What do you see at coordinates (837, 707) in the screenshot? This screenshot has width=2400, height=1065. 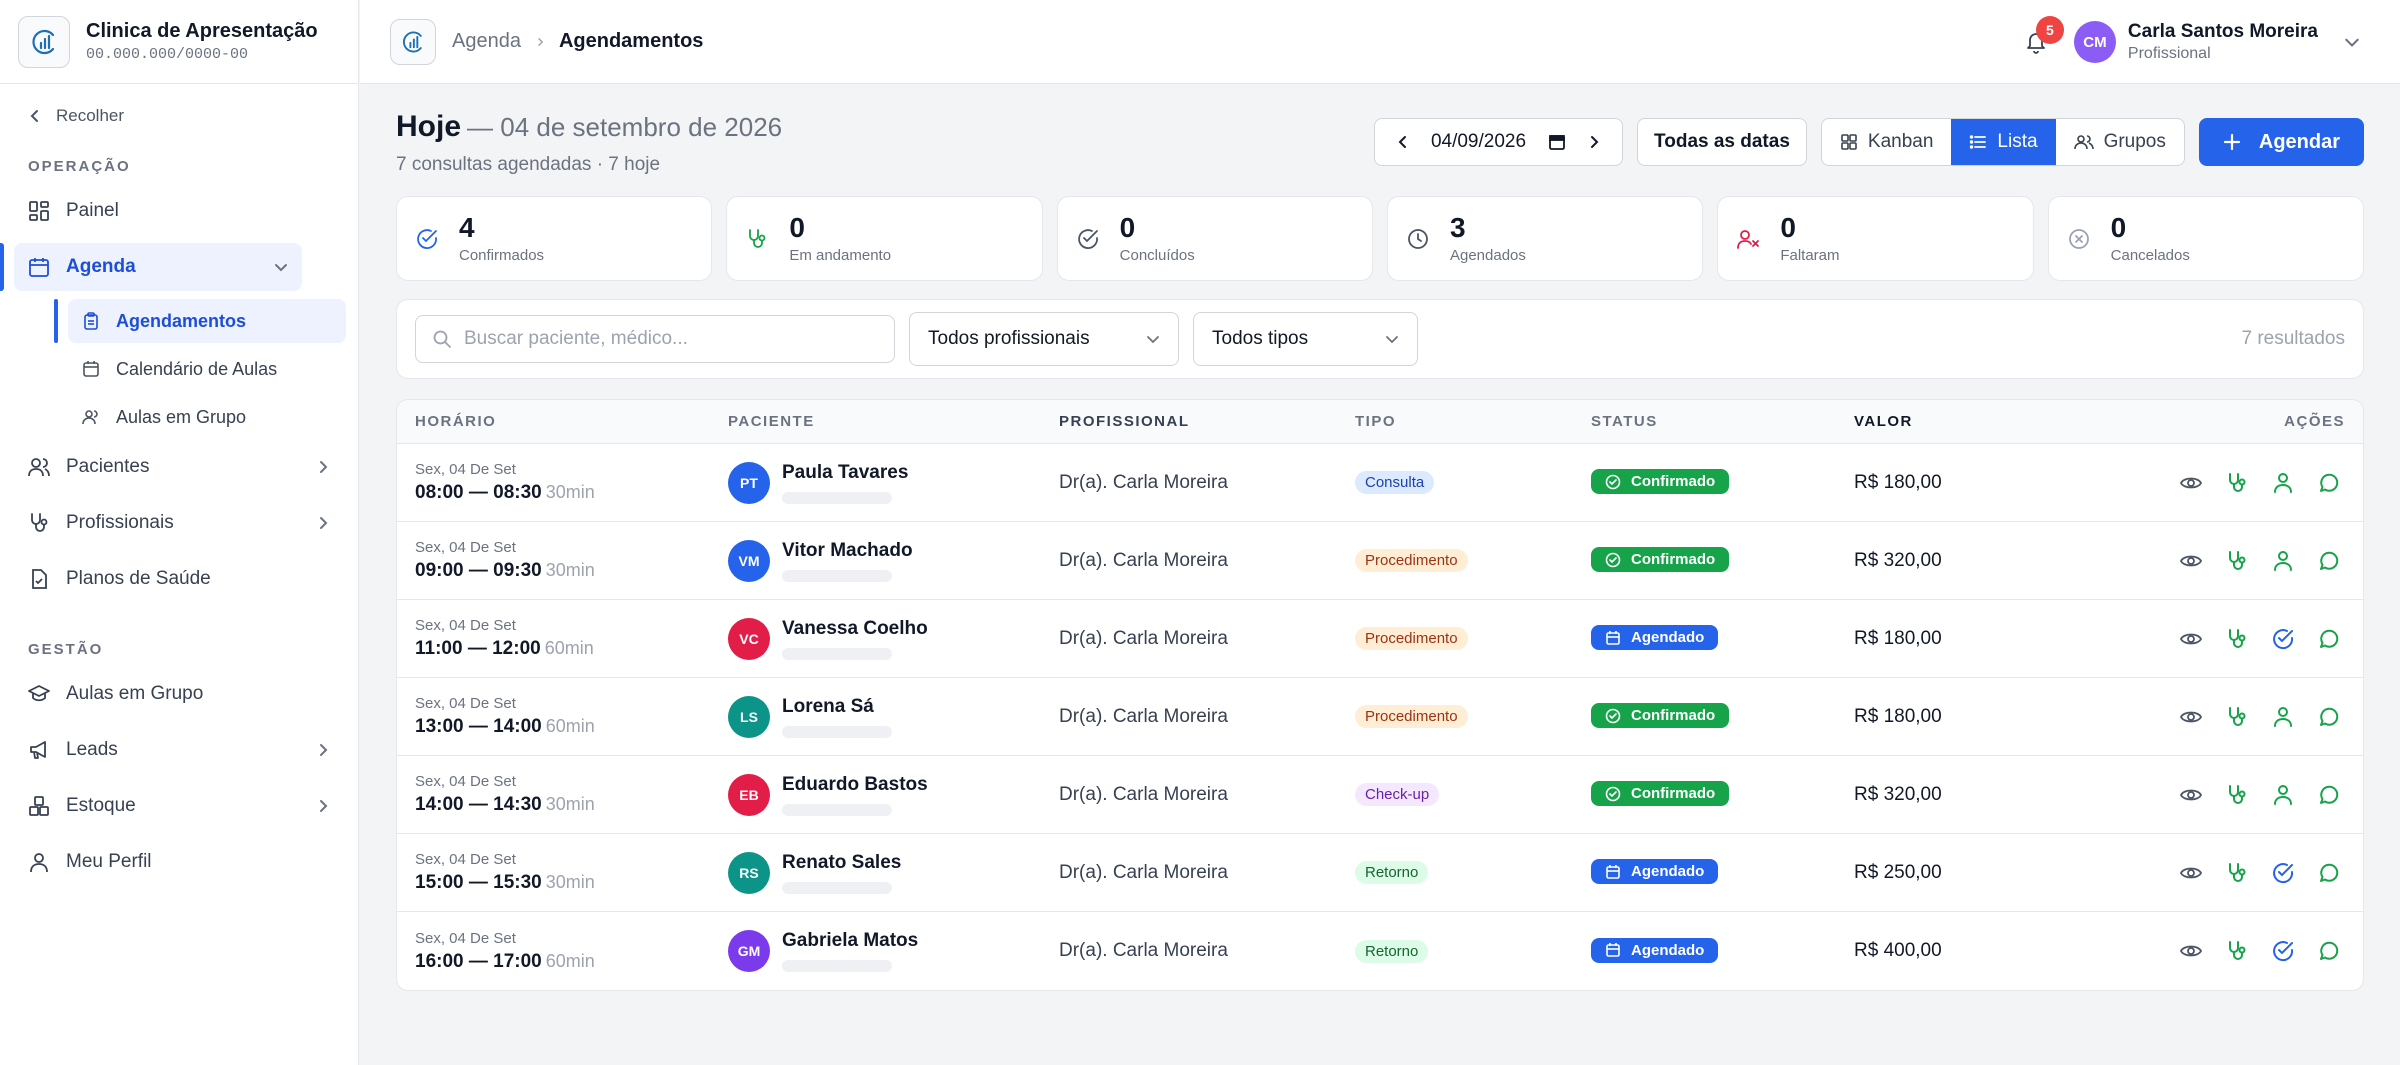 I see `patient-name: Lorena Sá` at bounding box center [837, 707].